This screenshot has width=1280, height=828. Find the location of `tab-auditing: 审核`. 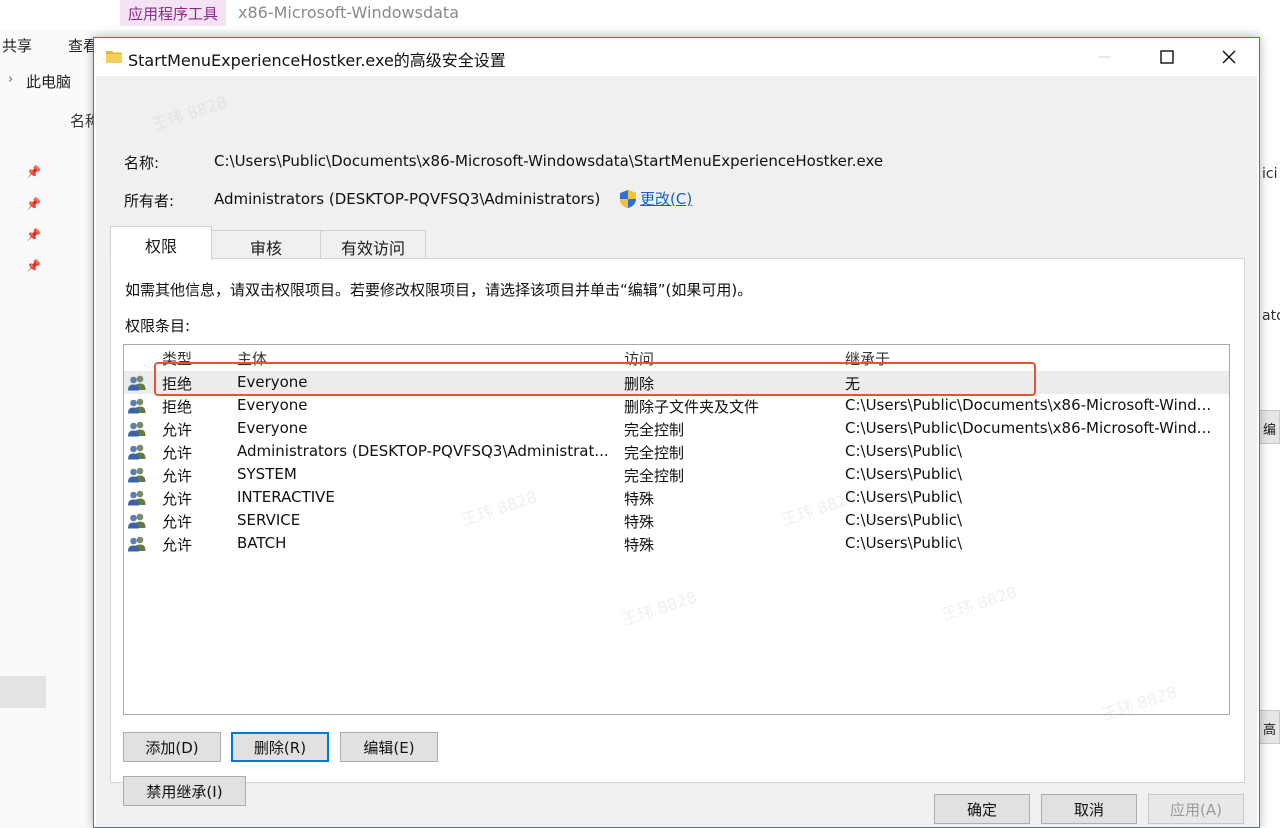

tab-auditing: 审核 is located at coordinates (266, 244).